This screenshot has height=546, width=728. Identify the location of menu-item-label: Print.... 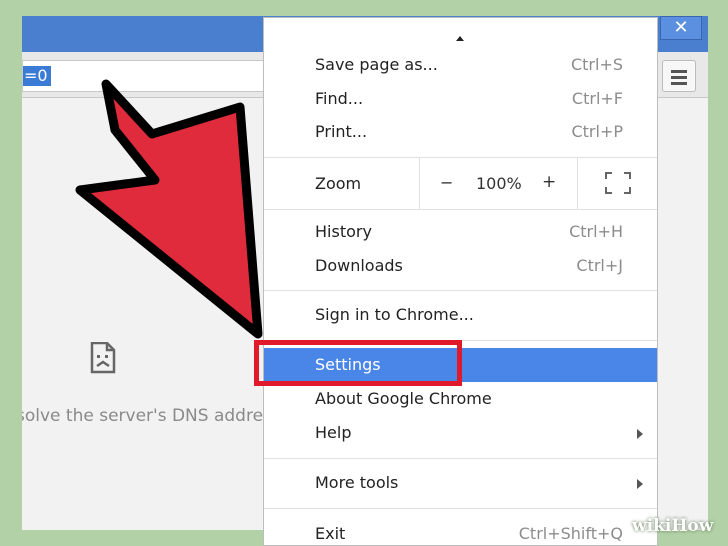
(341, 131).